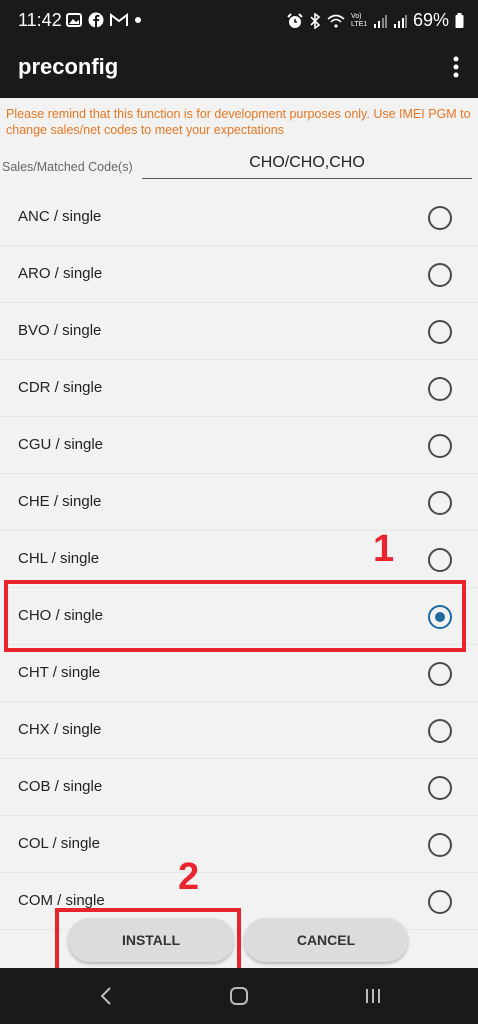 This screenshot has width=478, height=1024. Describe the element at coordinates (60, 387) in the screenshot. I see `list-item-label: CDR / single` at that location.